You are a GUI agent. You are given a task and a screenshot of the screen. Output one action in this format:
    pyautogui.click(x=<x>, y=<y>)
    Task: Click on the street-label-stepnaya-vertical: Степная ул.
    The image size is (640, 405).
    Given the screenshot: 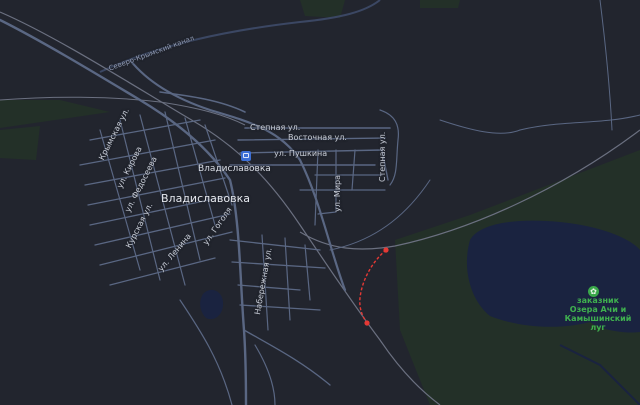 What is the action you would take?
    pyautogui.click(x=382, y=156)
    